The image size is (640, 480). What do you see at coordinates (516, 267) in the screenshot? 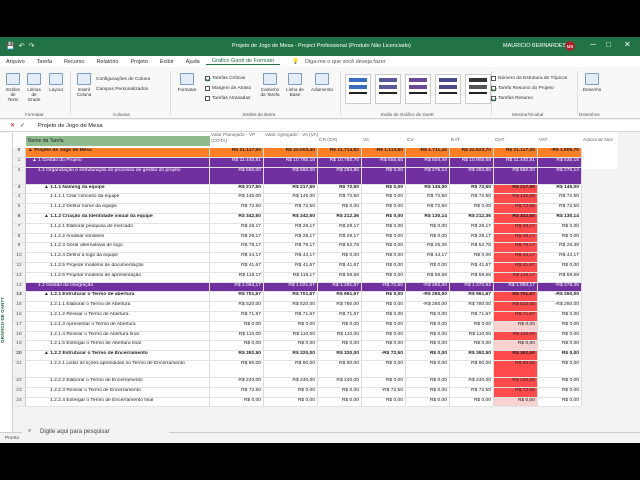
I see `oat-cell: R$ 41,67` at bounding box center [516, 267].